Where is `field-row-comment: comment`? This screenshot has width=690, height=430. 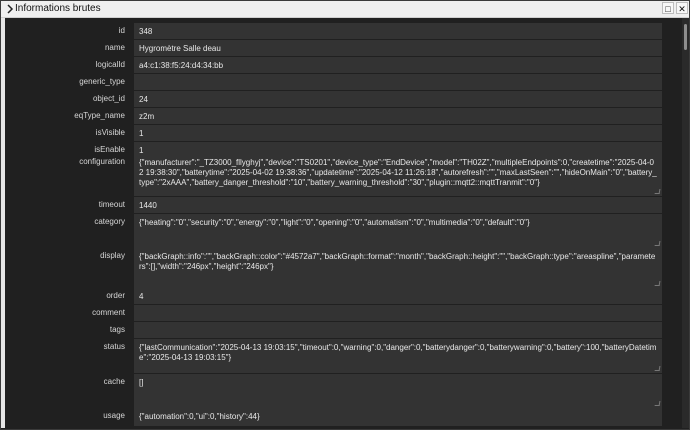 field-row-comment: comment is located at coordinates (341, 313).